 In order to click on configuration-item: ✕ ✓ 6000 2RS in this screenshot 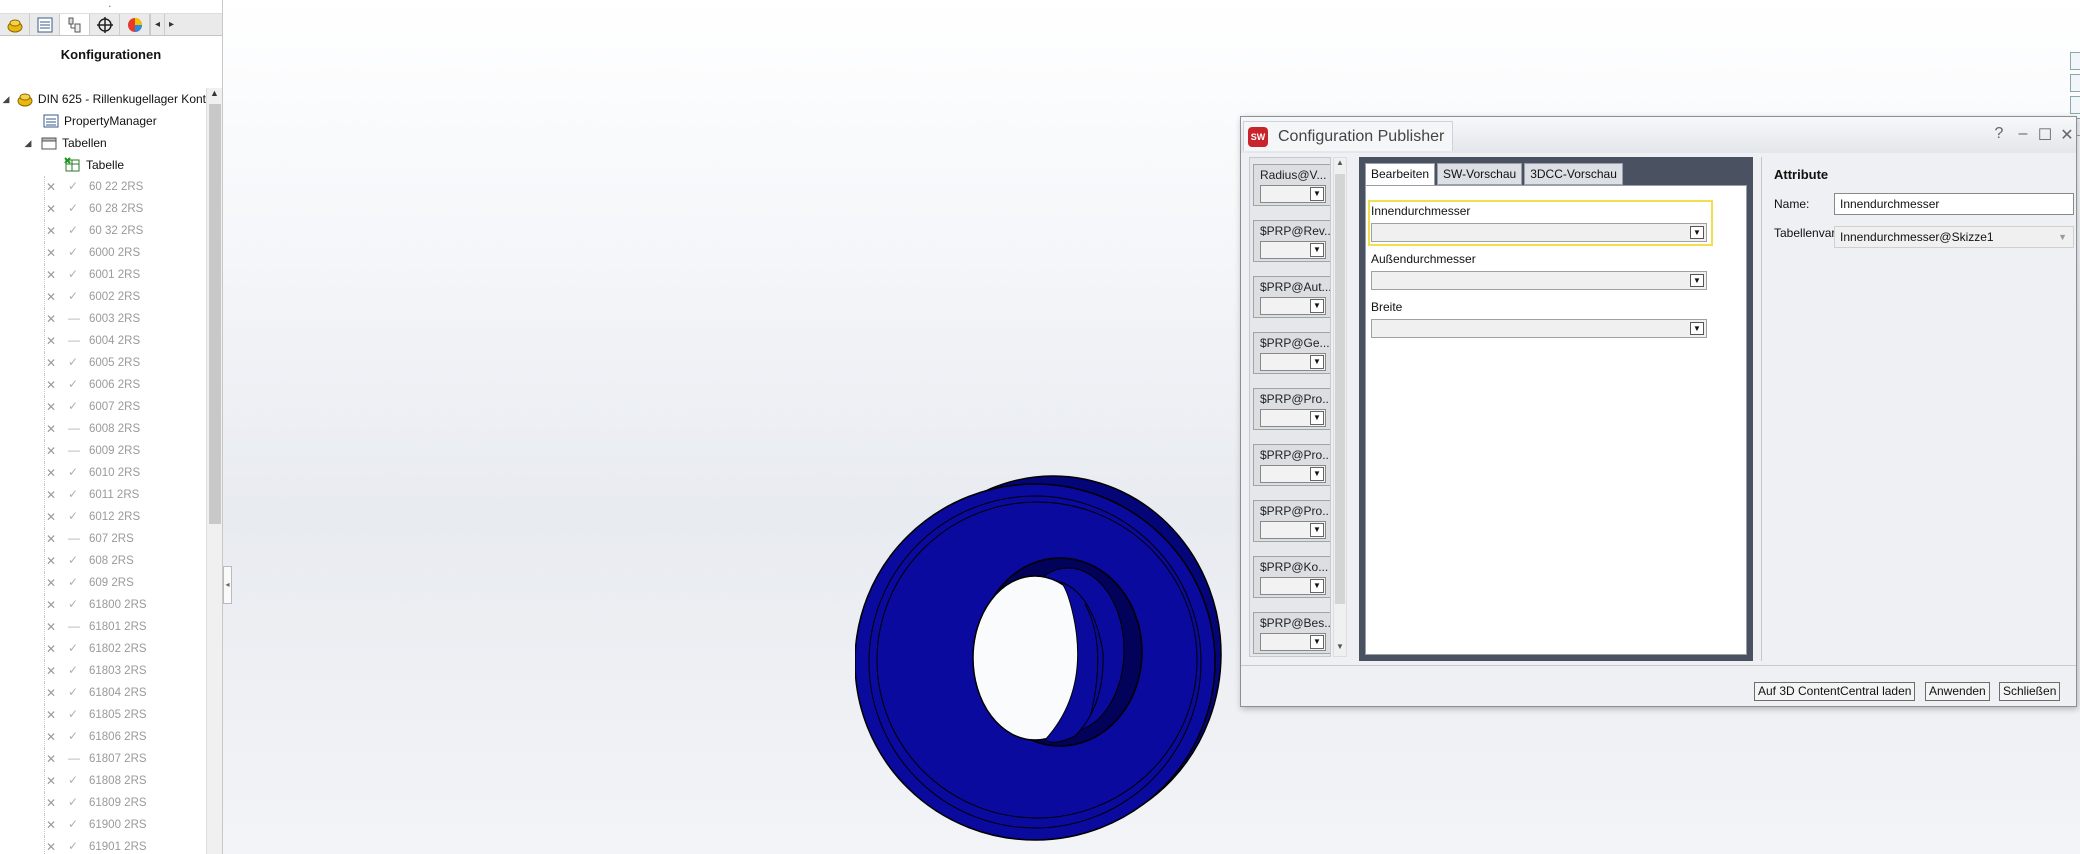, I will do `click(103, 253)`.